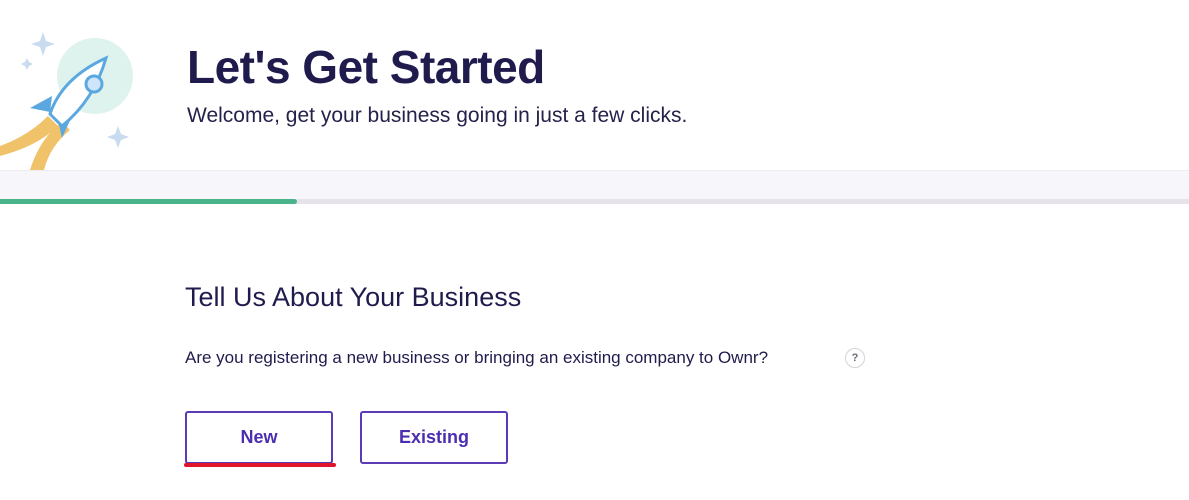 This screenshot has height=500, width=1189. What do you see at coordinates (259, 437) in the screenshot?
I see `new-business-button: New` at bounding box center [259, 437].